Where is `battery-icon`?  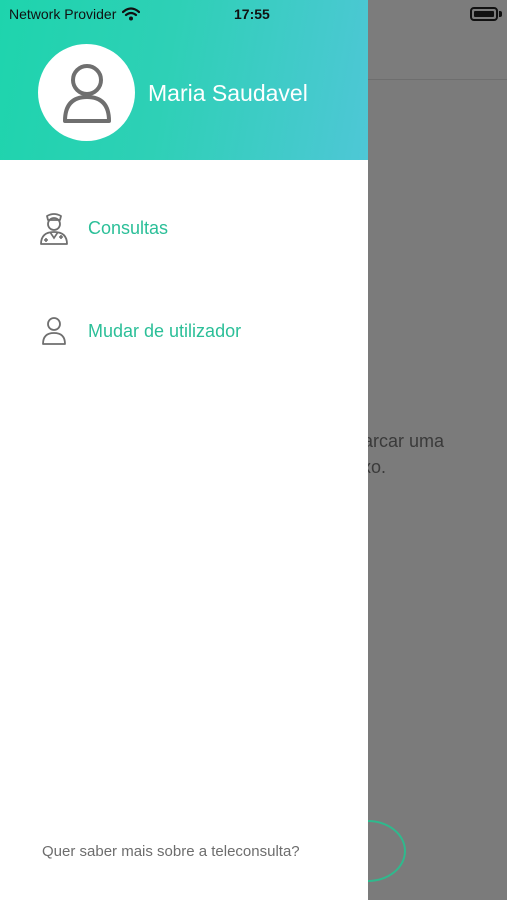 battery-icon is located at coordinates (484, 14).